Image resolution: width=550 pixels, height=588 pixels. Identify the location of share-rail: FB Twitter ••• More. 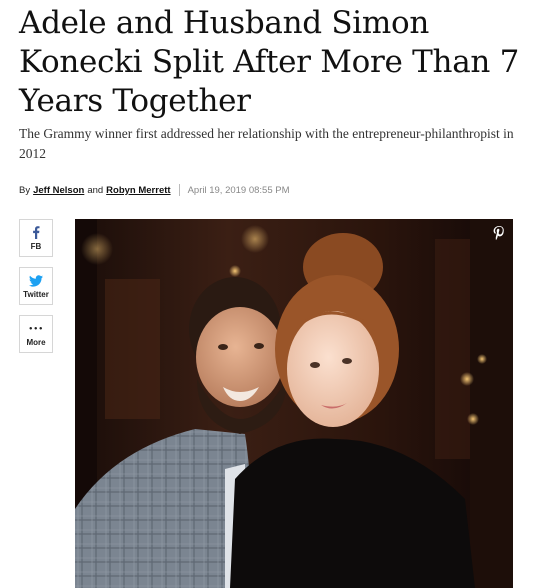
(36, 291).